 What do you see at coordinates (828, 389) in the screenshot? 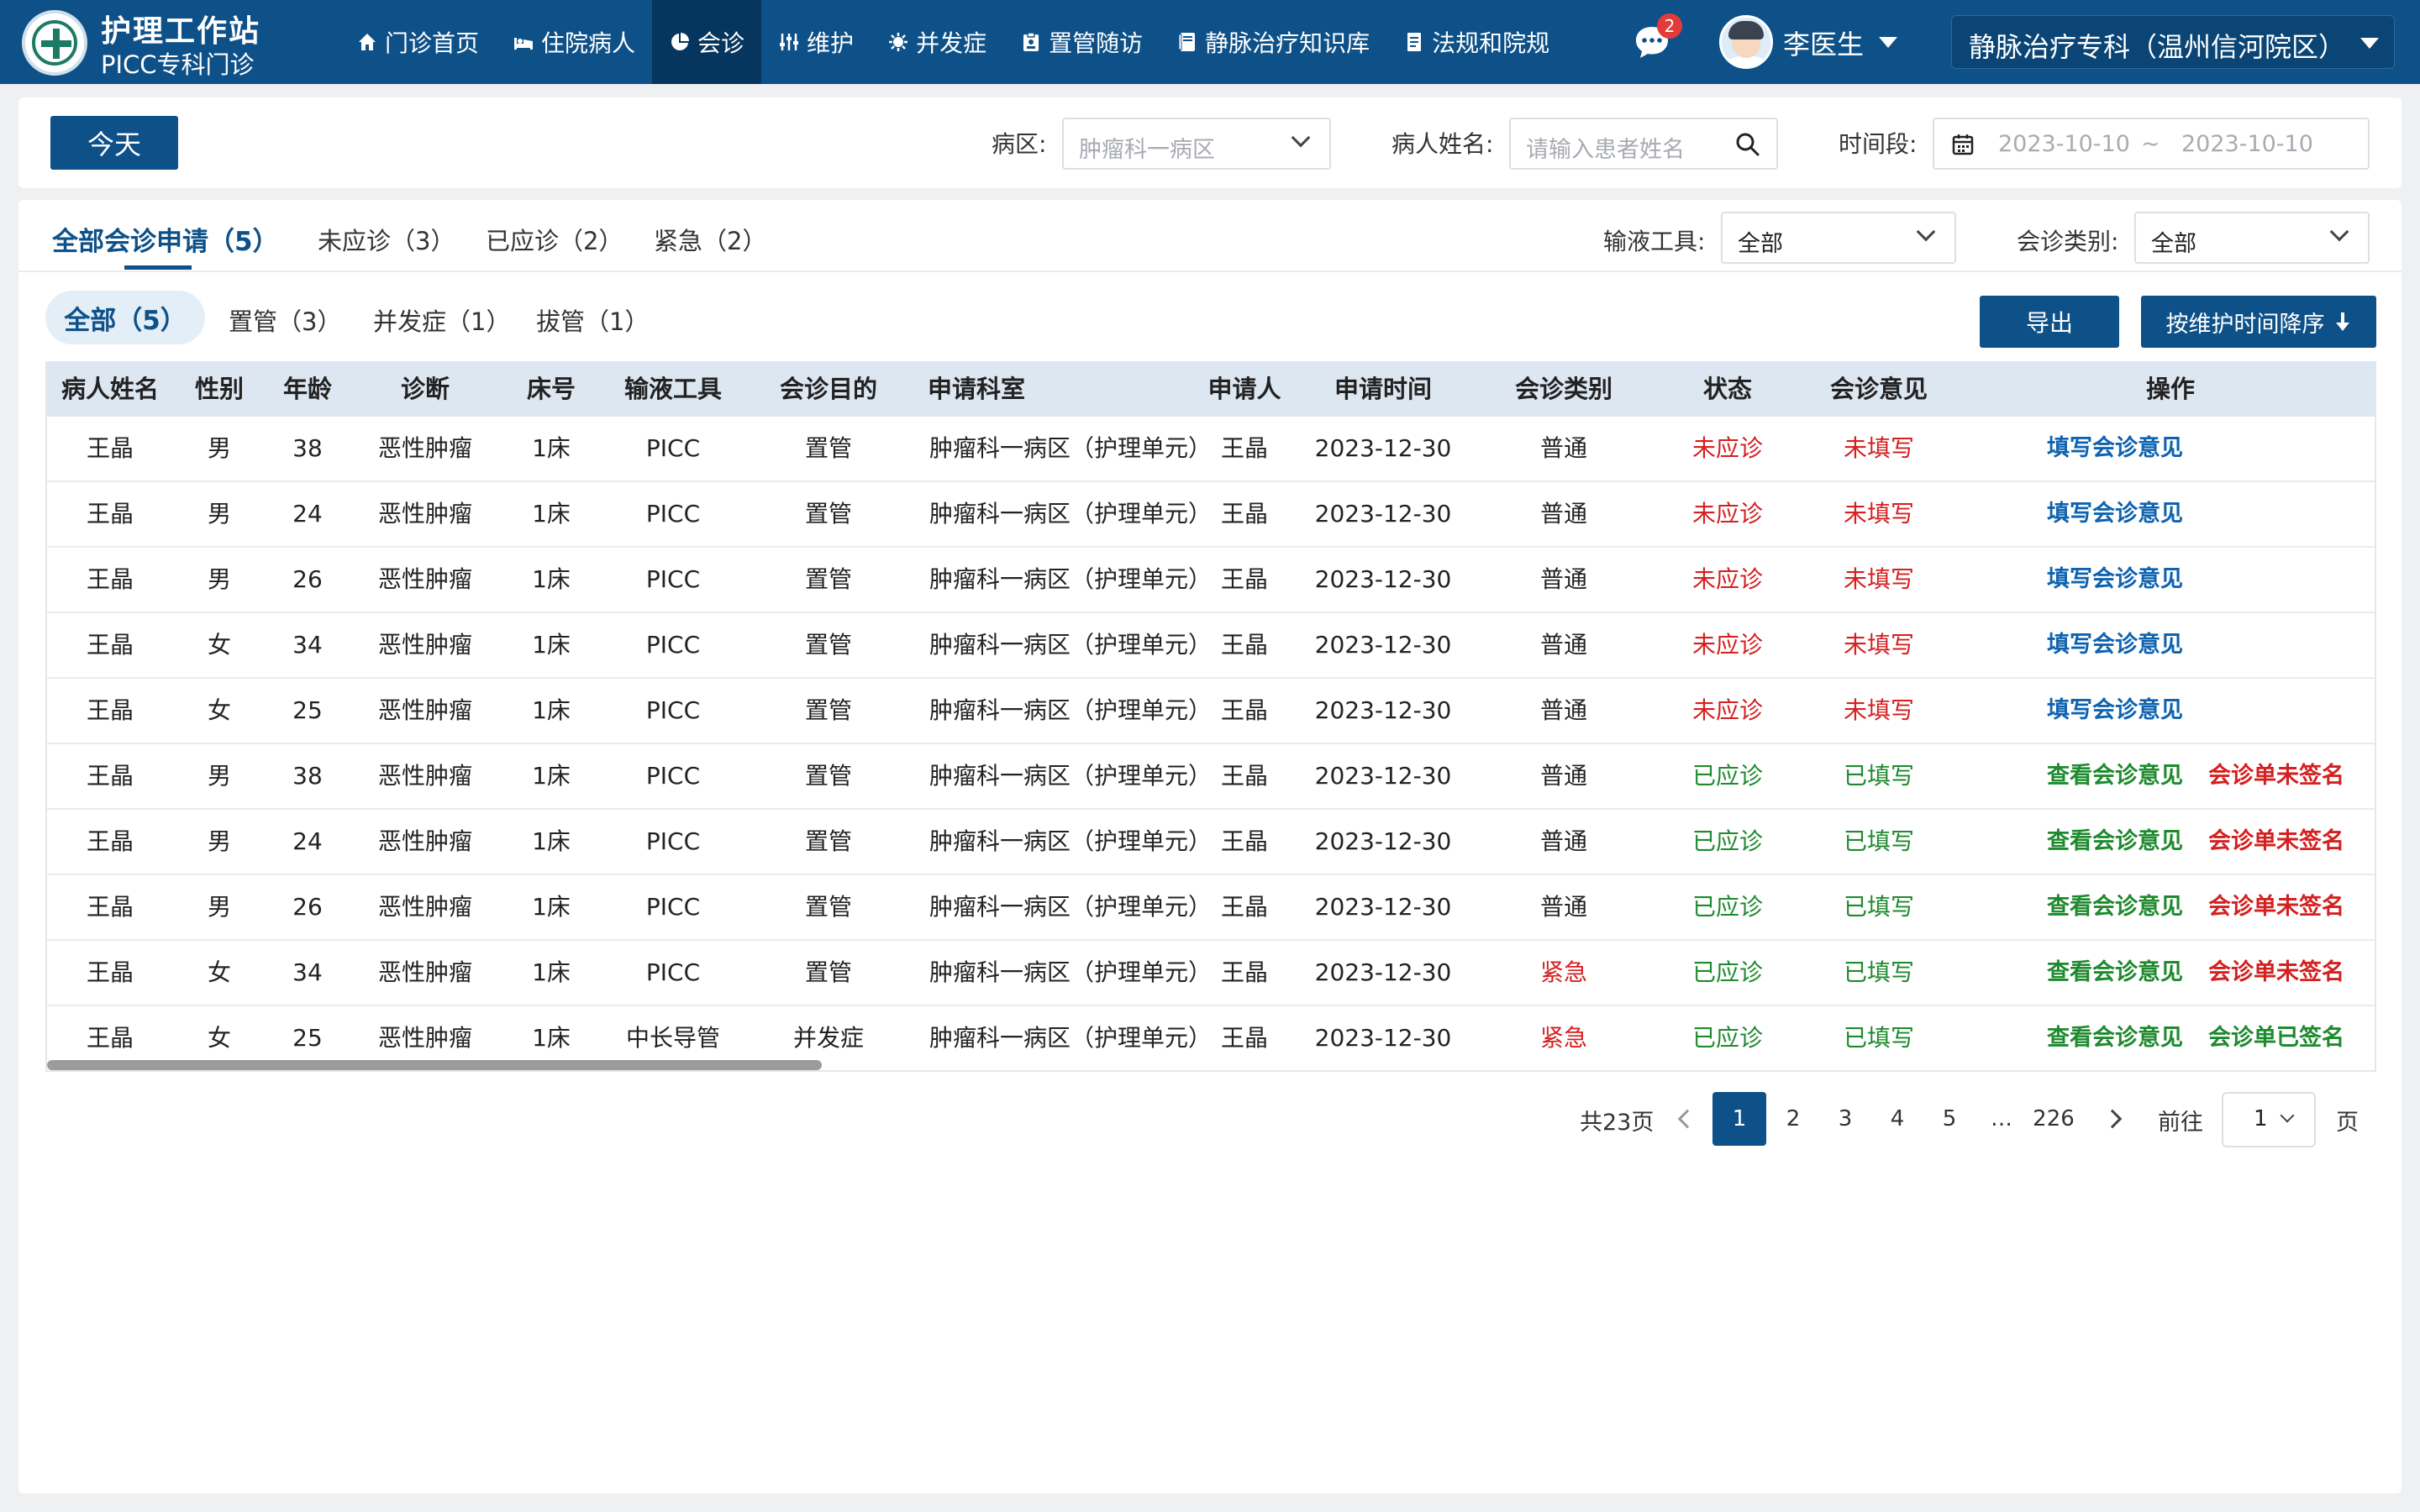
I see `col-purpose-header: 会诊目的` at bounding box center [828, 389].